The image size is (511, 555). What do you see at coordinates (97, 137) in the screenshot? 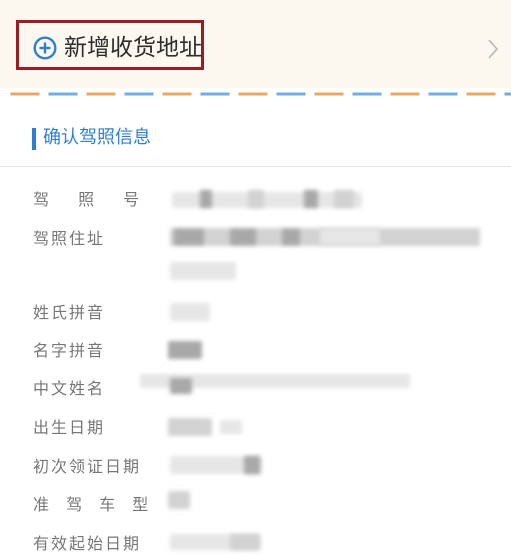
I see `section-title: 确认驾照信息` at bounding box center [97, 137].